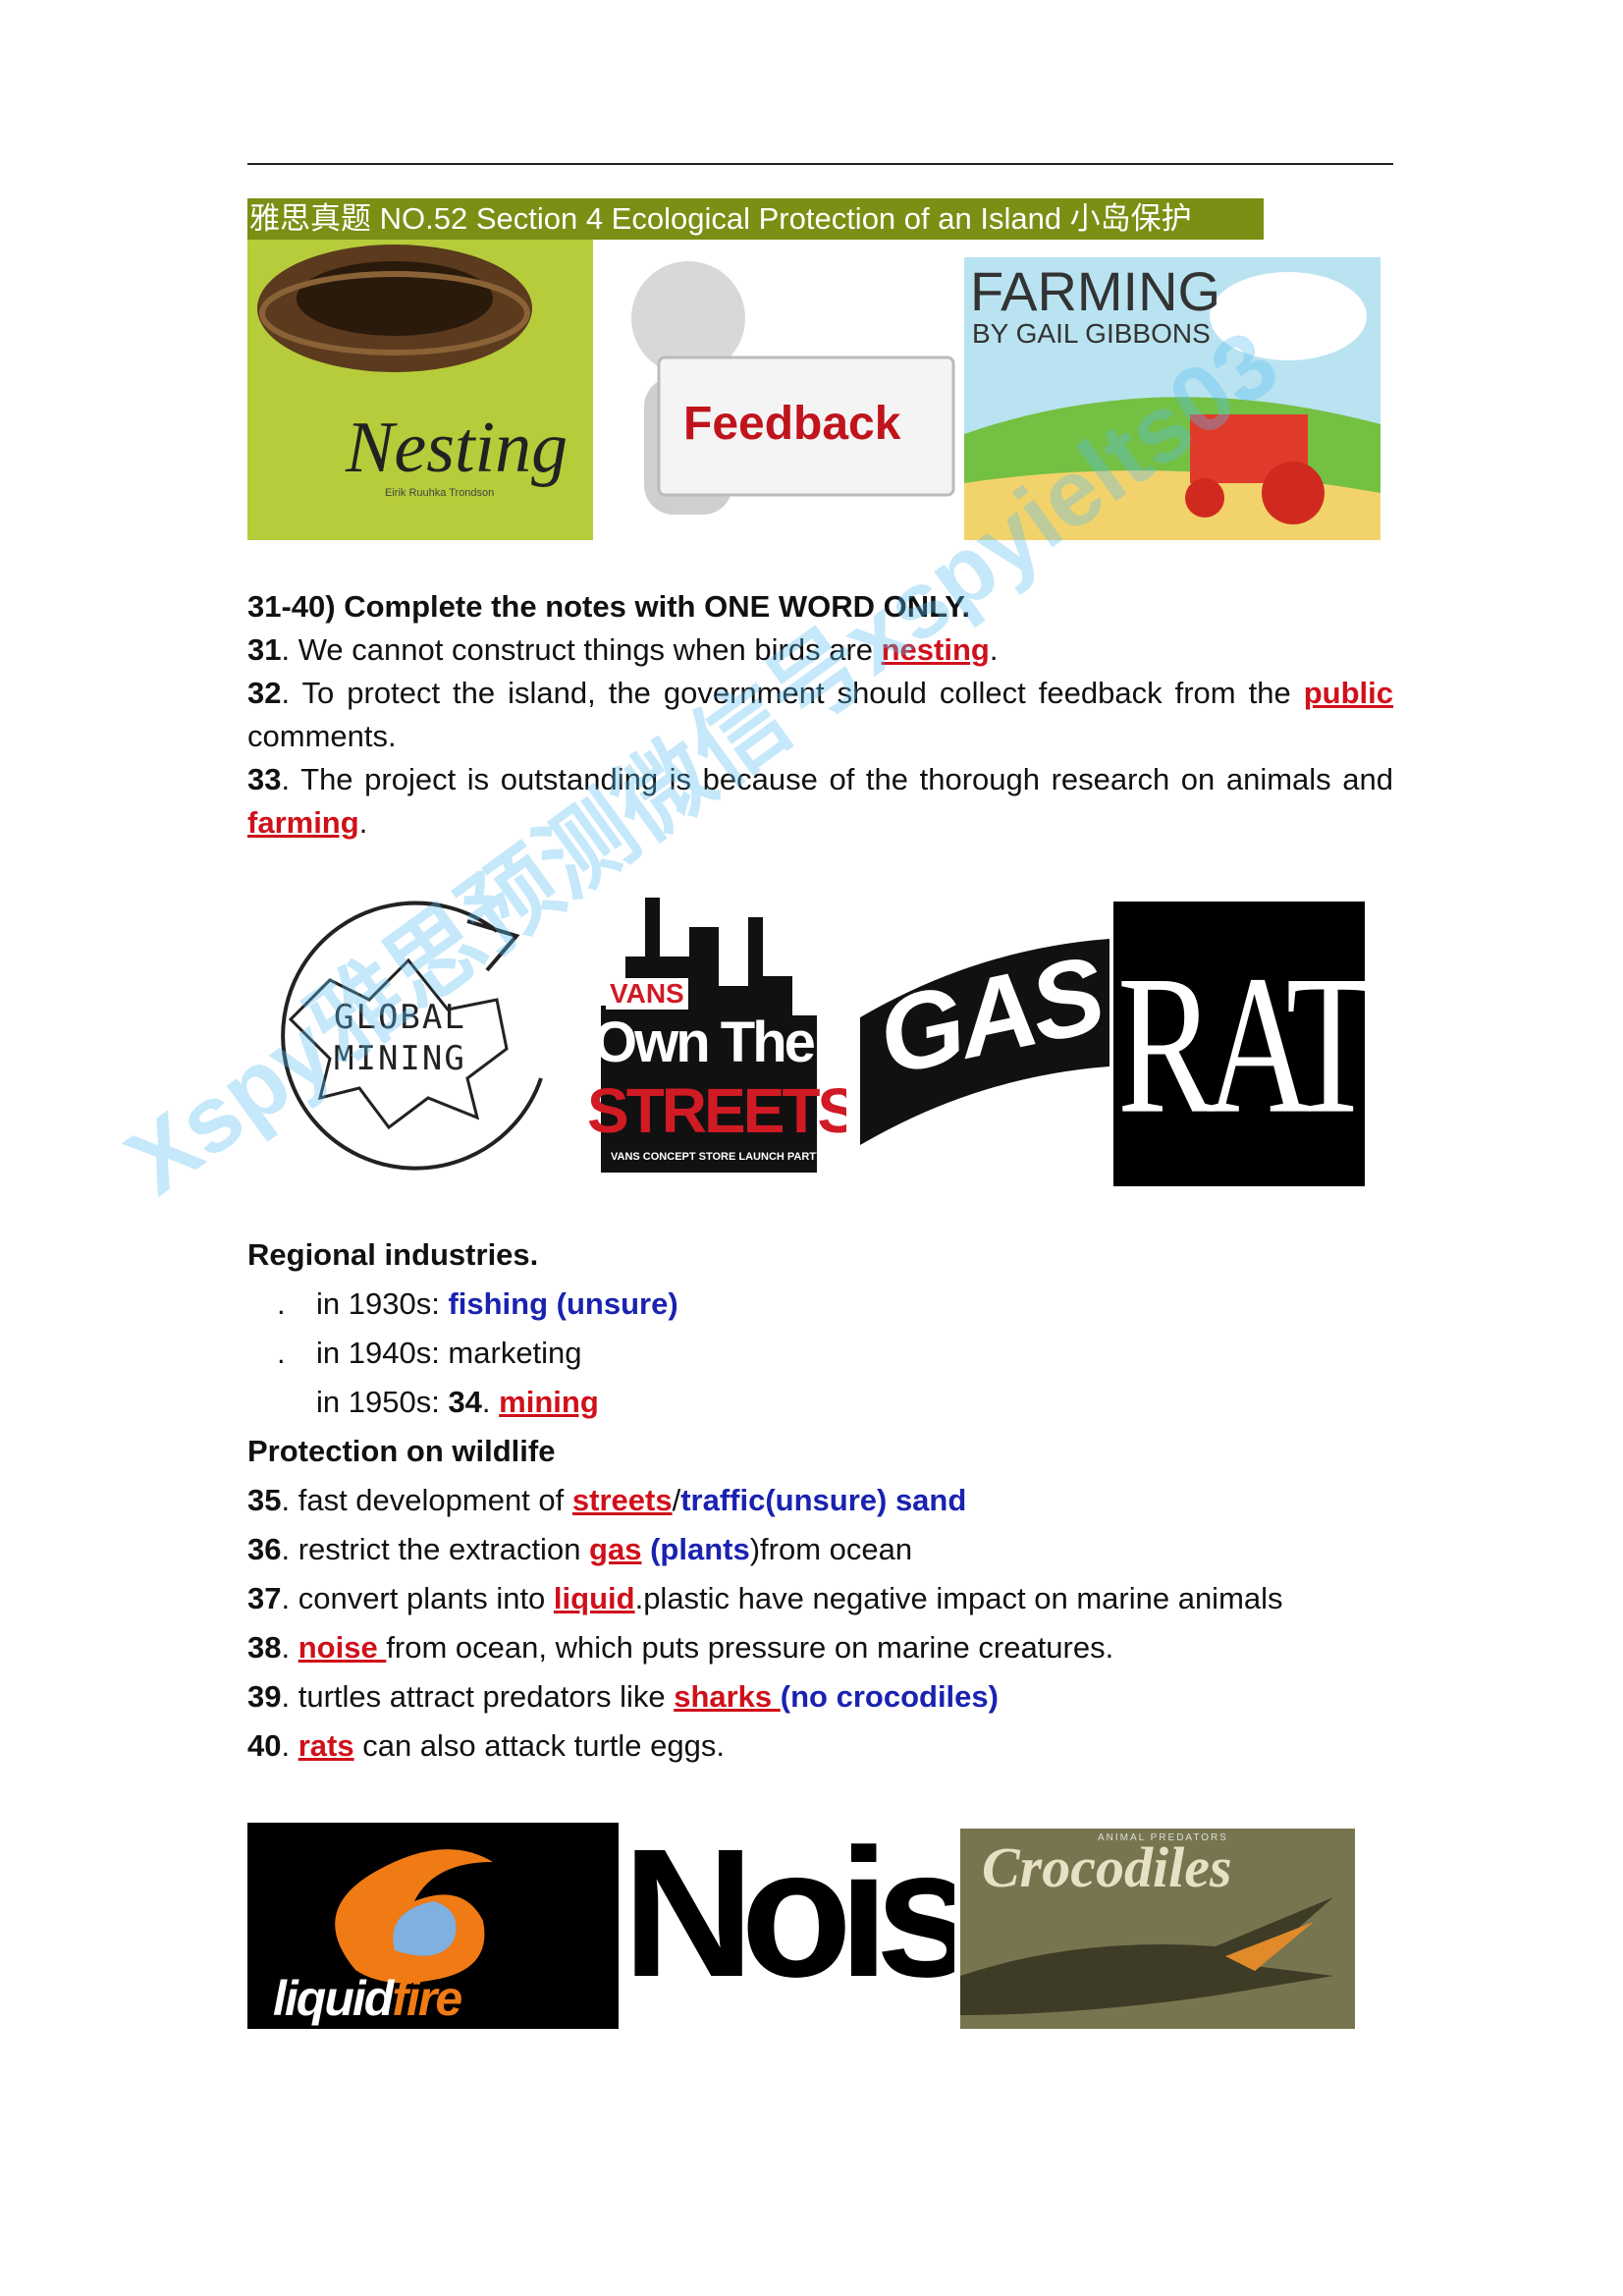 Image resolution: width=1623 pixels, height=2296 pixels. I want to click on vans-small: VANS CONCEPT STORE LAUNCH PARTY, so click(717, 1157).